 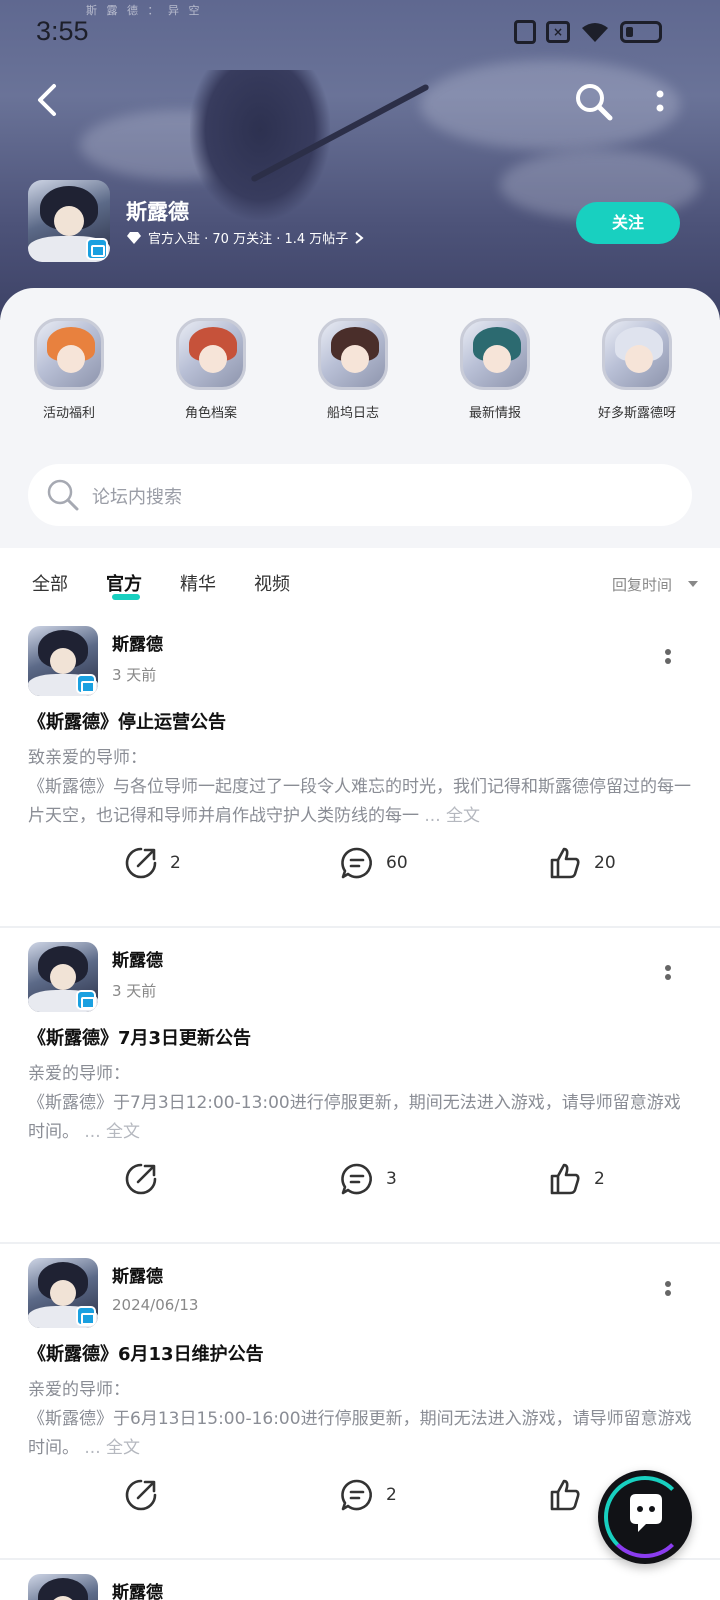 I want to click on filter-tabs: 全部 官方 精华 视频 回复时间, so click(x=360, y=580).